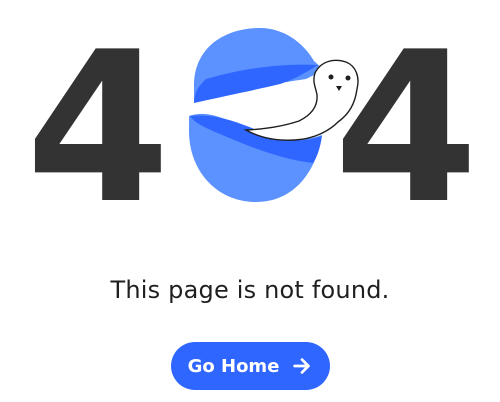 The height and width of the screenshot is (402, 500). Describe the element at coordinates (233, 366) in the screenshot. I see `go-home-label: Go Home` at that location.